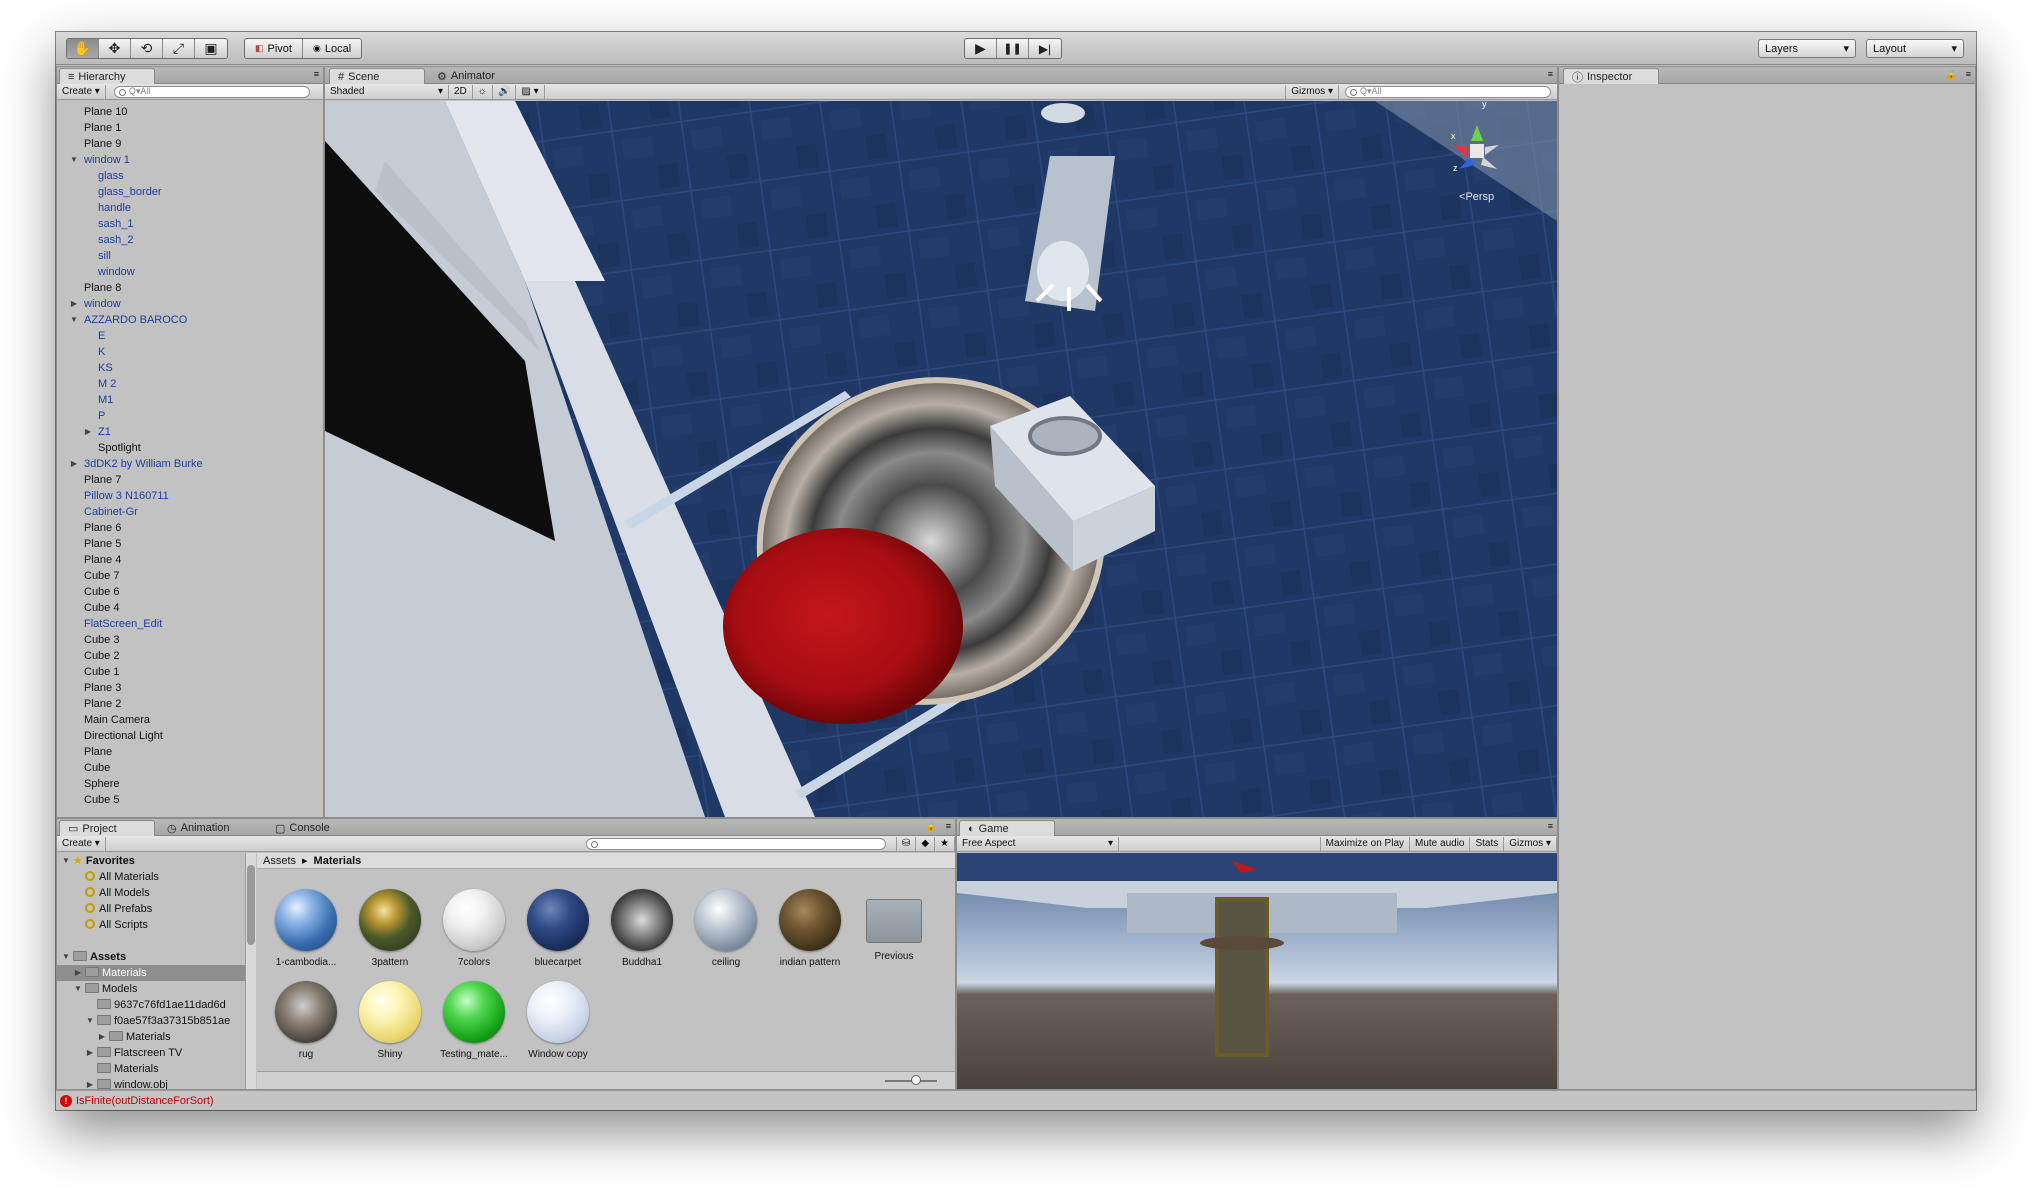 Image resolution: width=2032 pixels, height=1191 pixels. Describe the element at coordinates (190, 592) in the screenshot. I see `hierarchy-item: Cube 6` at that location.